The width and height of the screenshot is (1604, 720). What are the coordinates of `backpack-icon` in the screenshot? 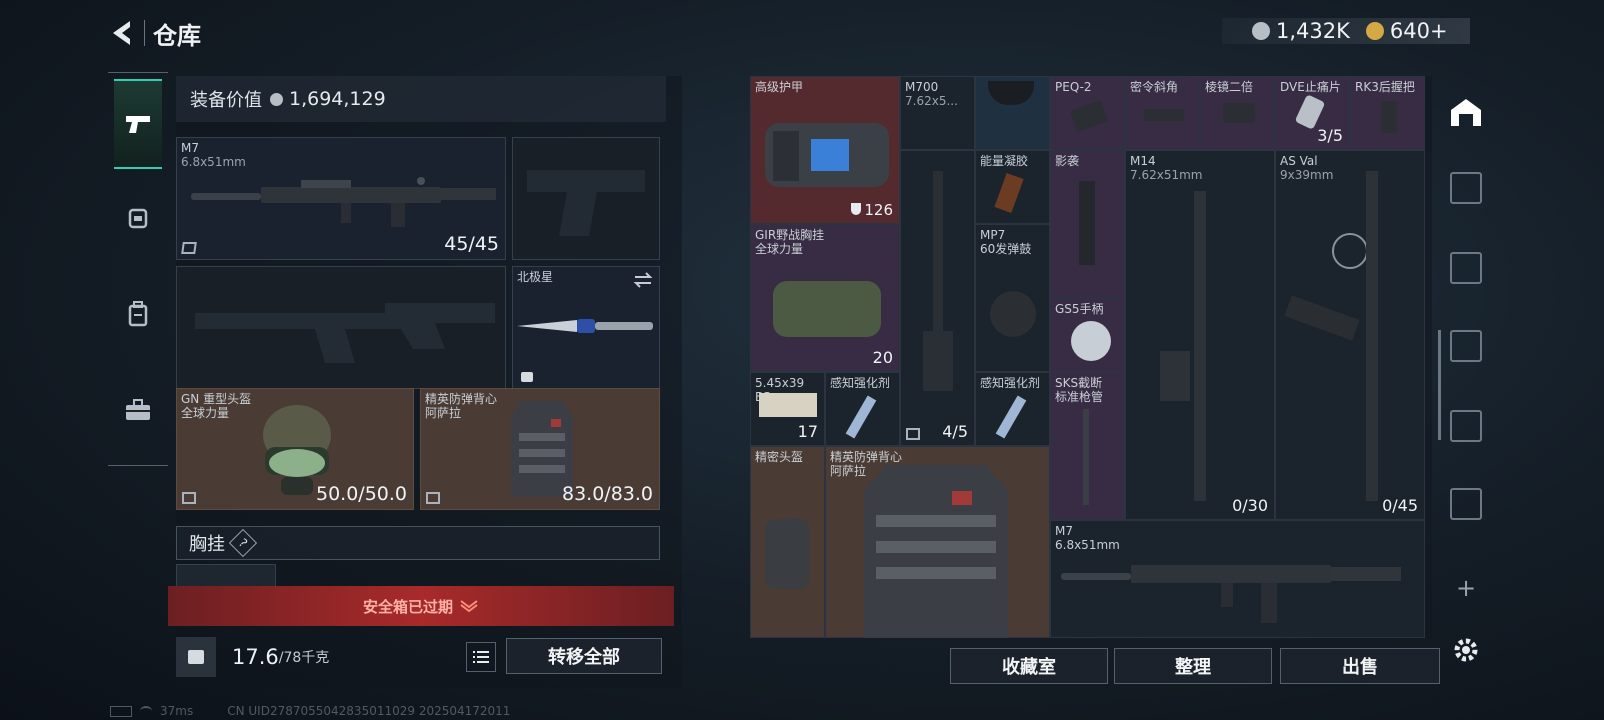 It's located at (138, 314).